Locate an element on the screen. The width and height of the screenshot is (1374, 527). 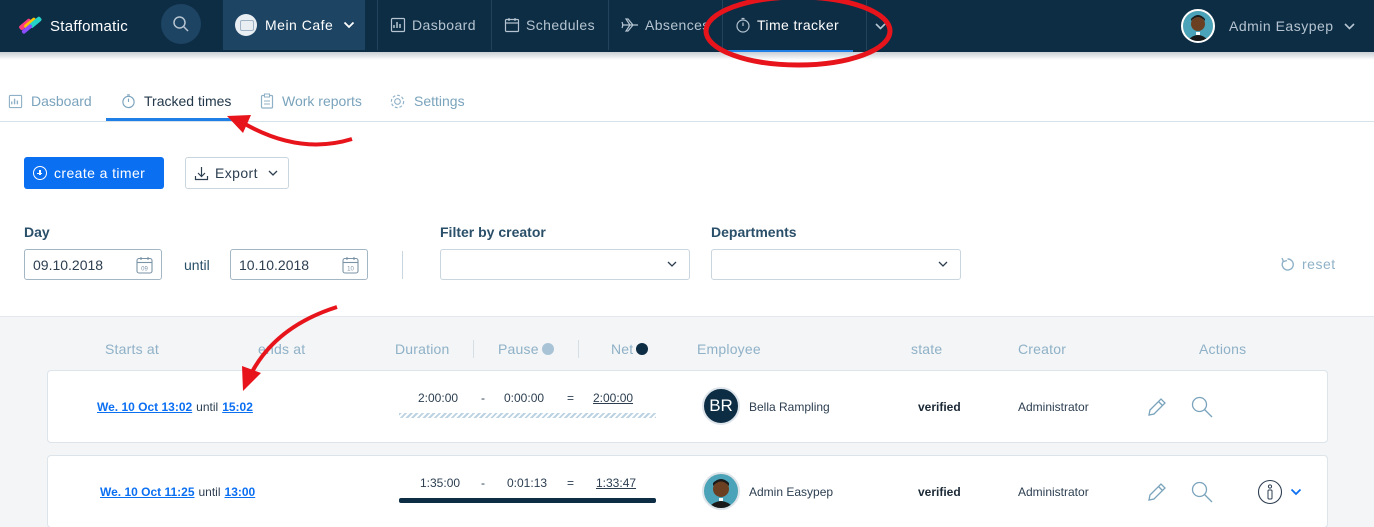
export-label: Export is located at coordinates (236, 173).